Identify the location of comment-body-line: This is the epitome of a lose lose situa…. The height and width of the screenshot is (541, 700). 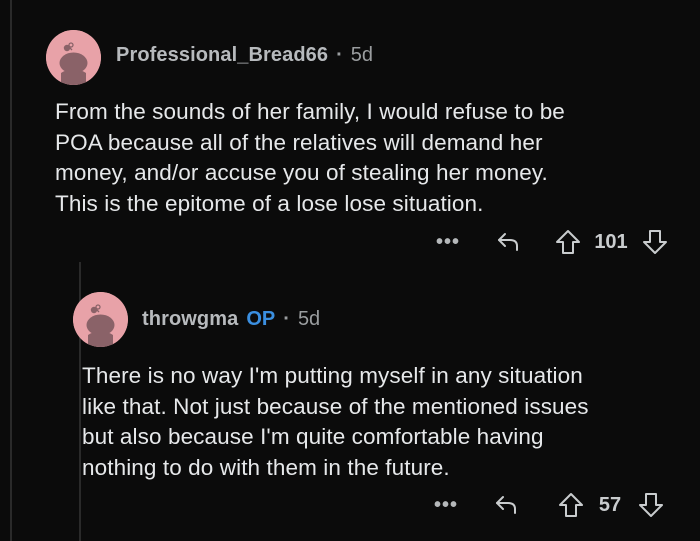
(269, 203).